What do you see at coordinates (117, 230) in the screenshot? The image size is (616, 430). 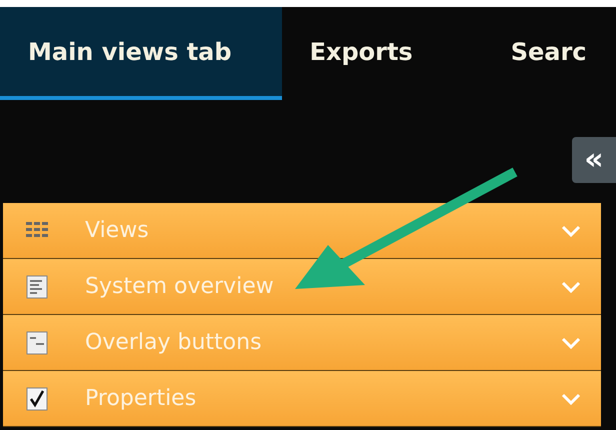 I see `panel-title: Views` at bounding box center [117, 230].